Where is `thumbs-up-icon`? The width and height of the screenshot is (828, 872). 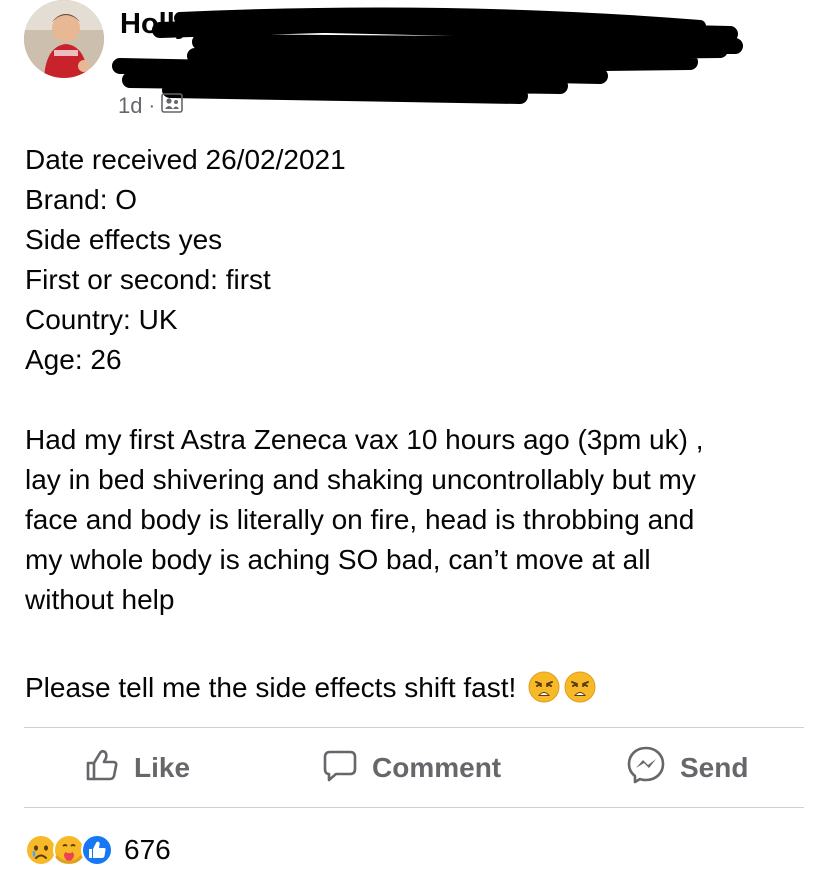 thumbs-up-icon is located at coordinates (102, 768).